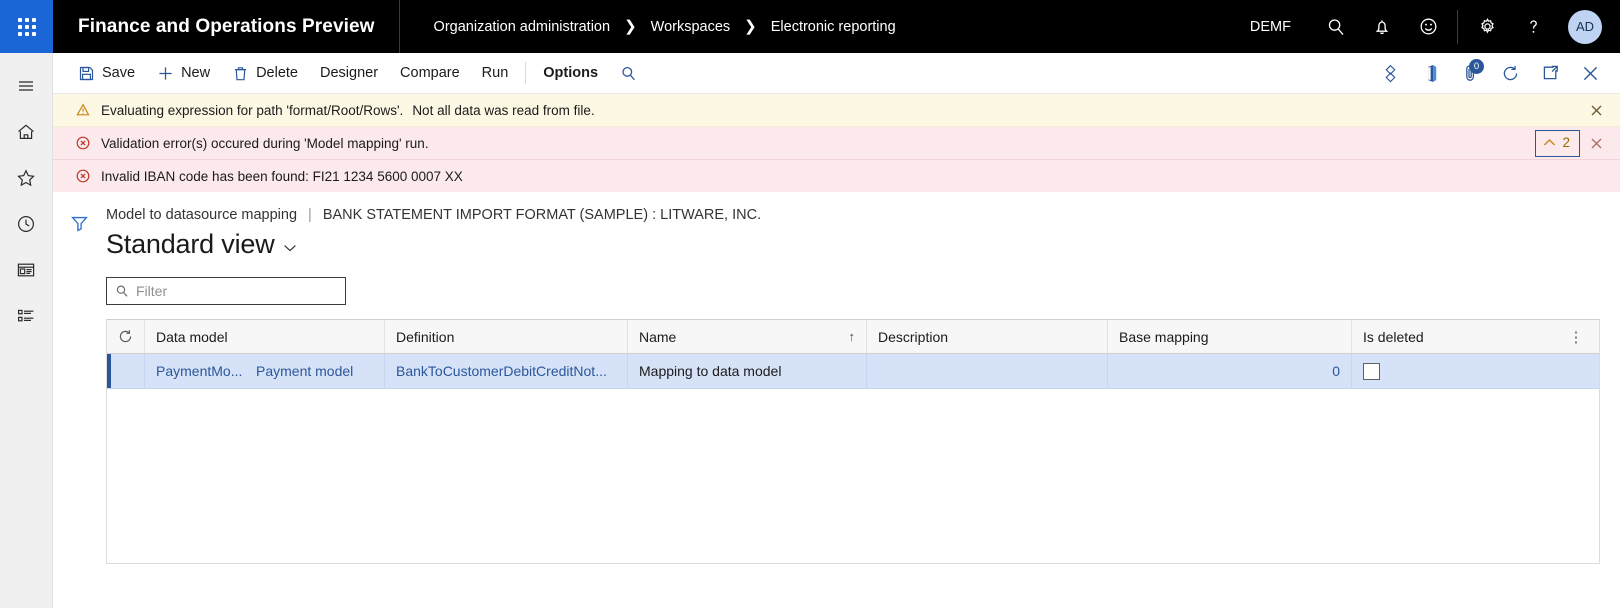  I want to click on is-deleted-checkbox, so click(1371, 371).